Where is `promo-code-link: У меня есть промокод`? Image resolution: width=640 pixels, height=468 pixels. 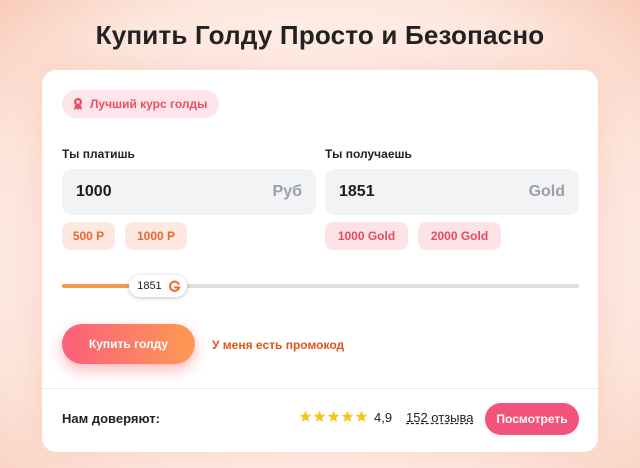 promo-code-link: У меня есть промокод is located at coordinates (278, 345).